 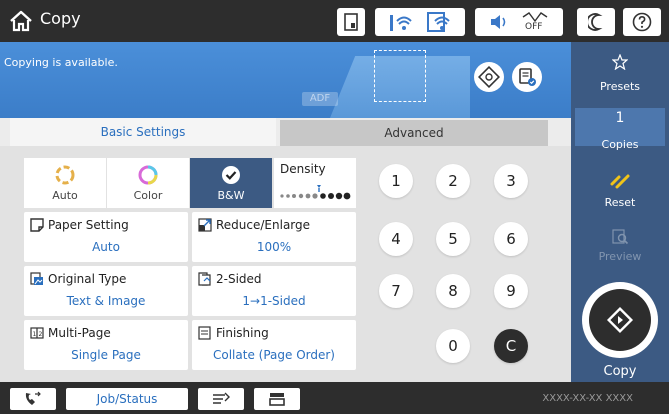 I want to click on two-sided-icon, so click(x=204, y=279).